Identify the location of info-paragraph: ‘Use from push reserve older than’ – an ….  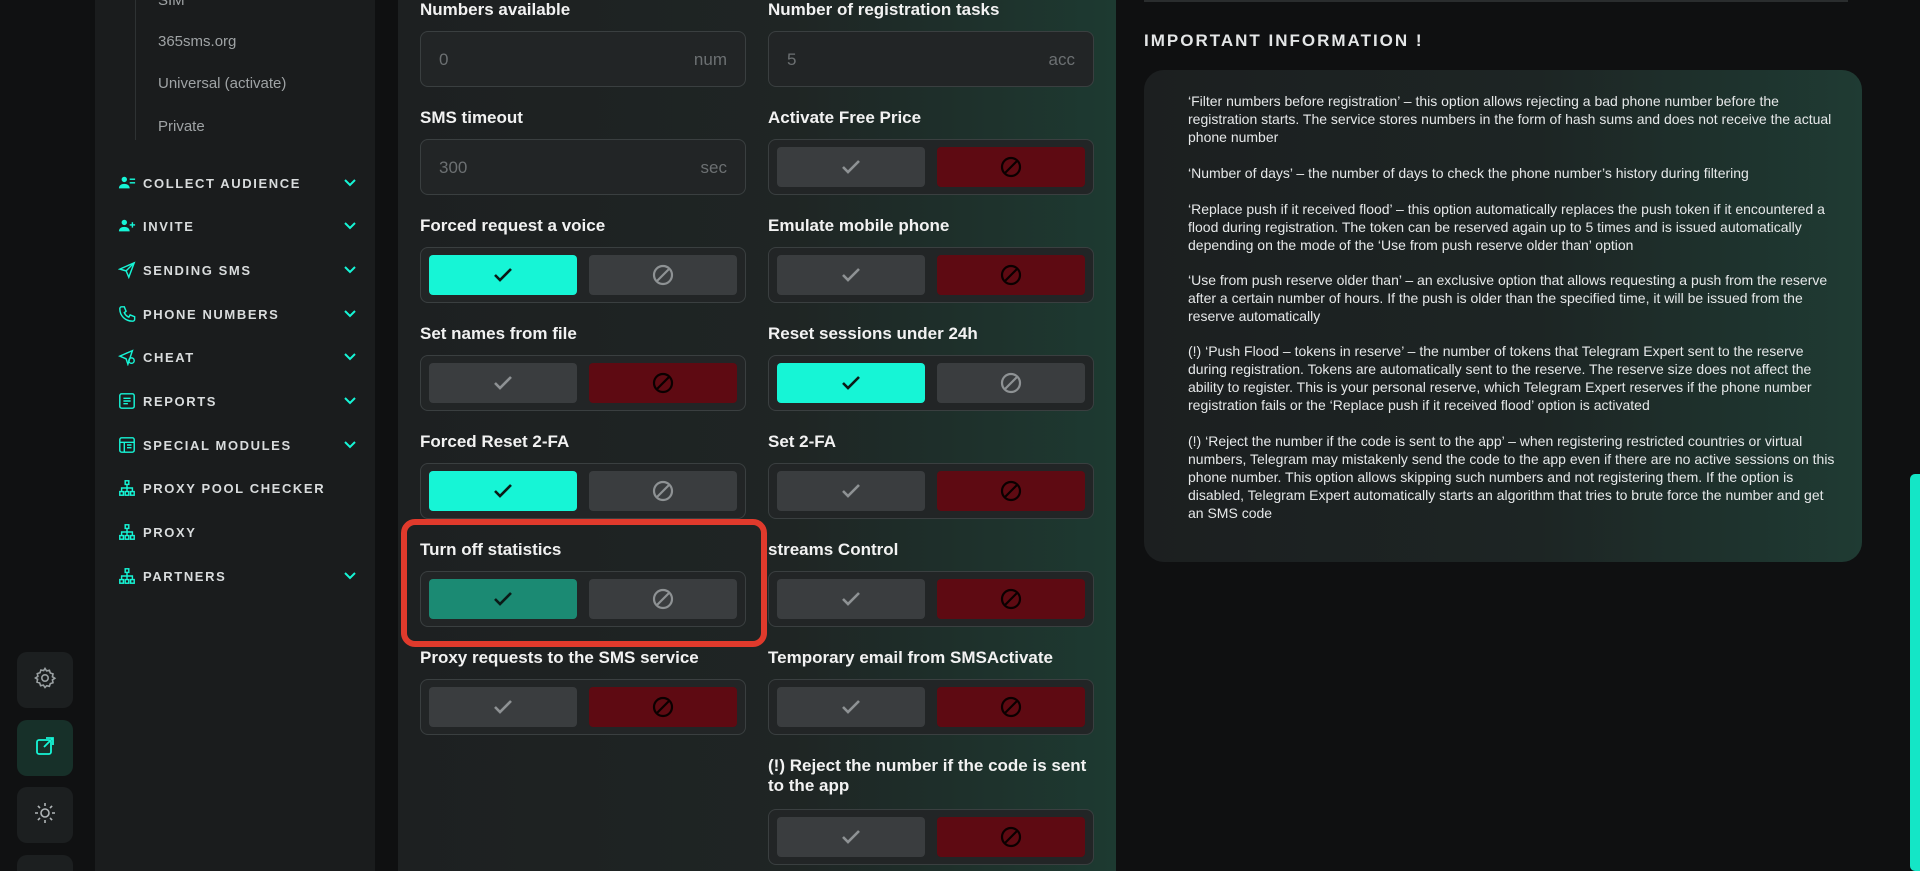
(1508, 298).